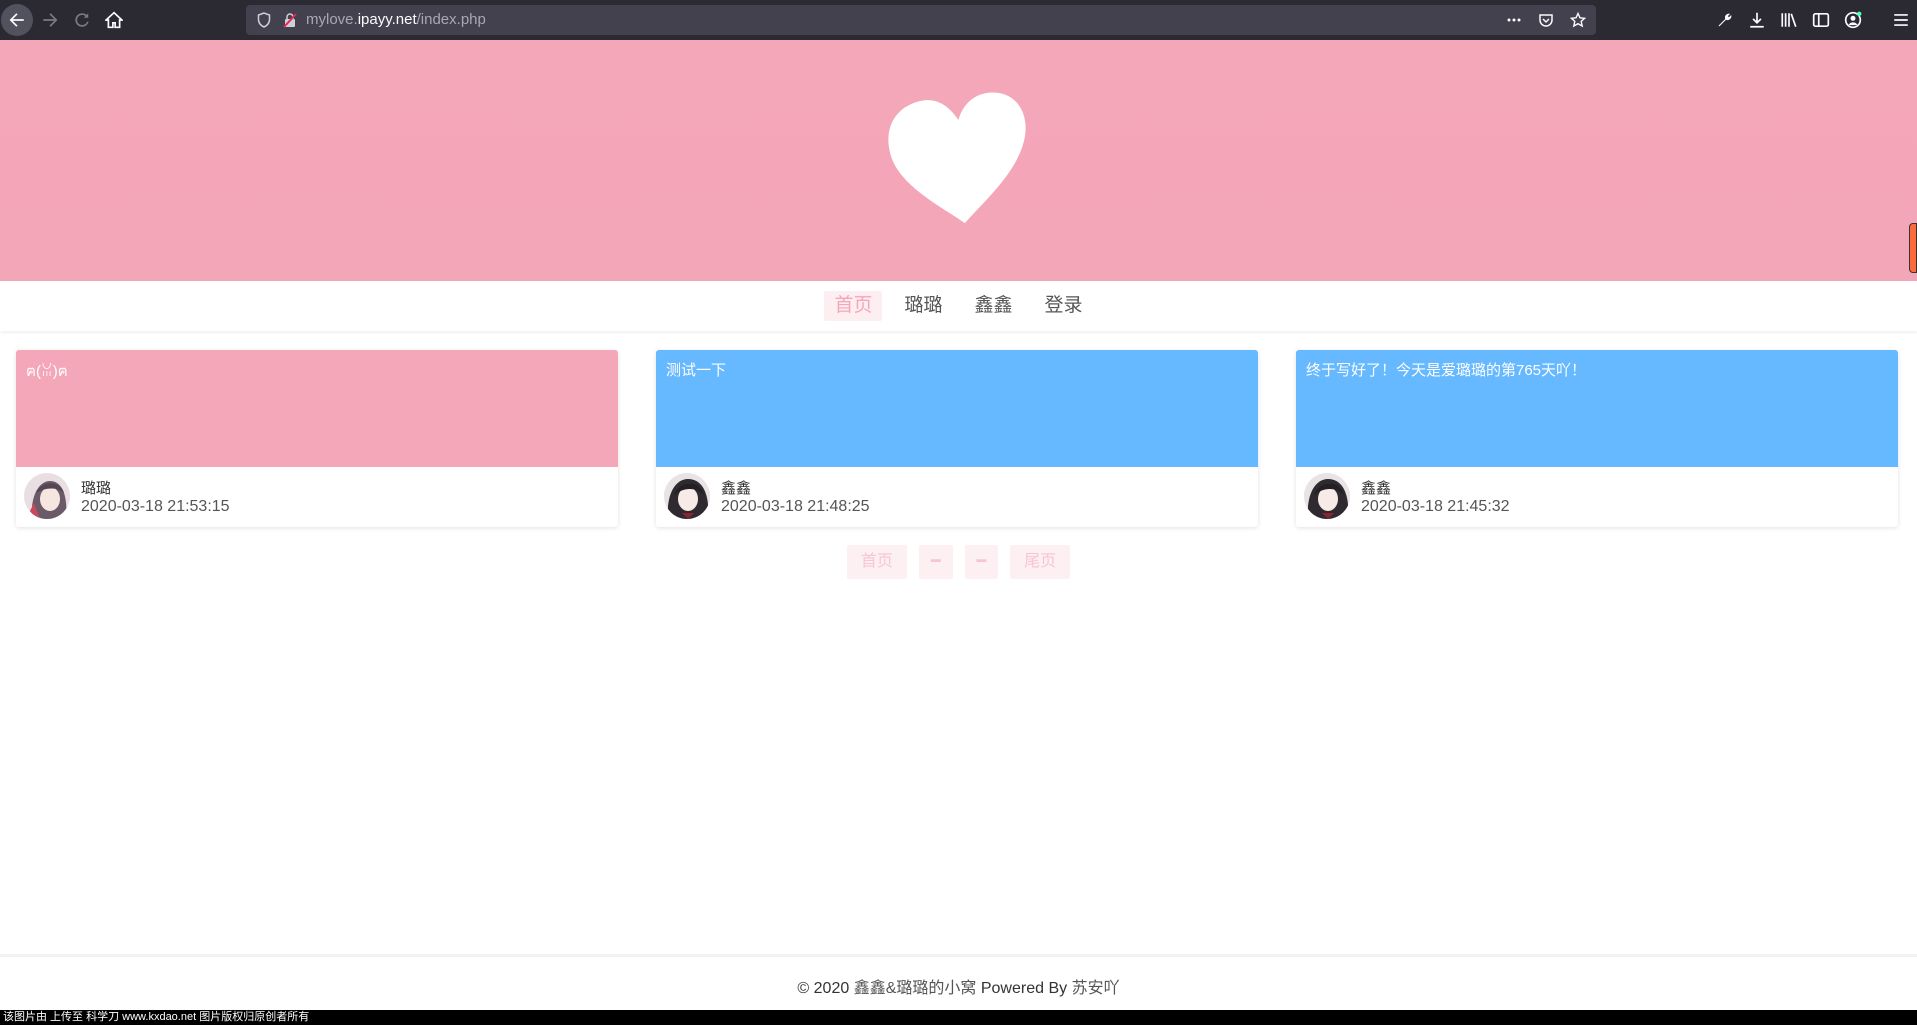 The image size is (1917, 1025). Describe the element at coordinates (981, 562) in the screenshot. I see `next-page-button: ━` at that location.